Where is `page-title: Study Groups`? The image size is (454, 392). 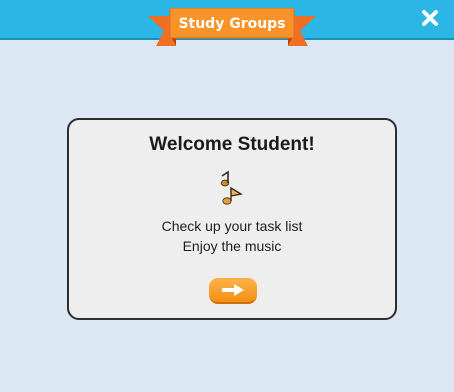
page-title: Study Groups is located at coordinates (232, 24).